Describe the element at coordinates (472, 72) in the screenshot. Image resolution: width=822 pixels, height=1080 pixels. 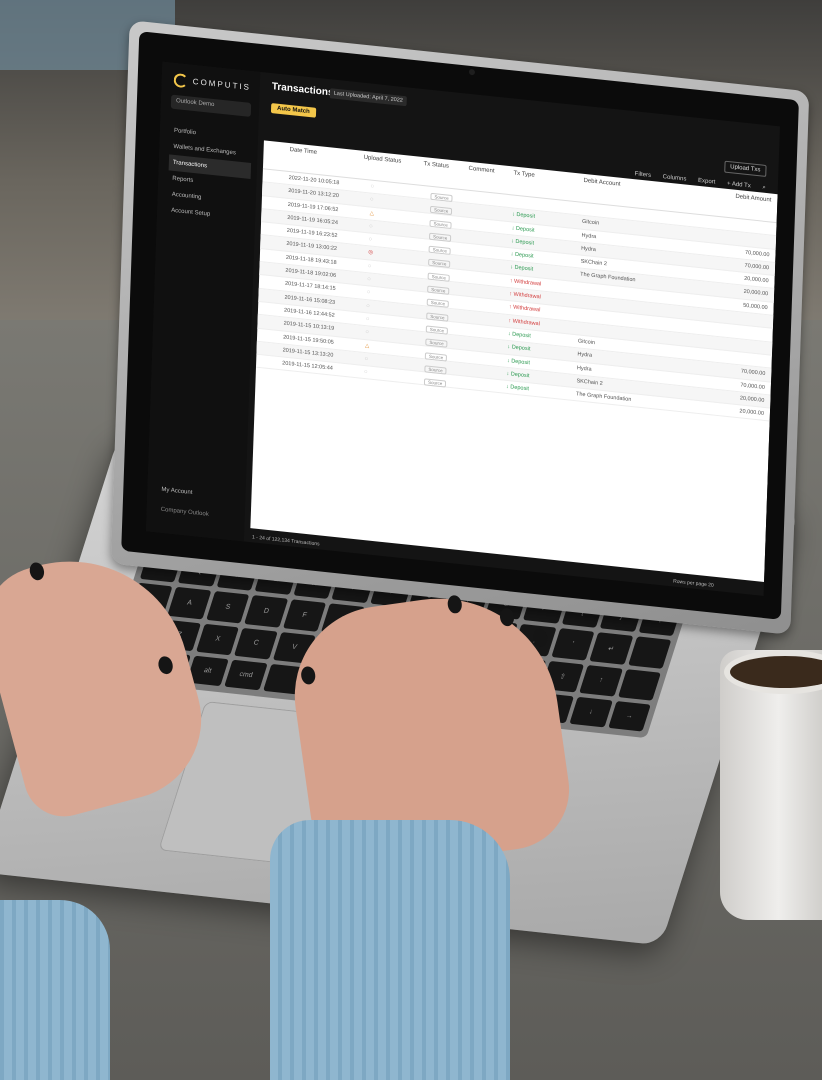
I see `camera-icon` at that location.